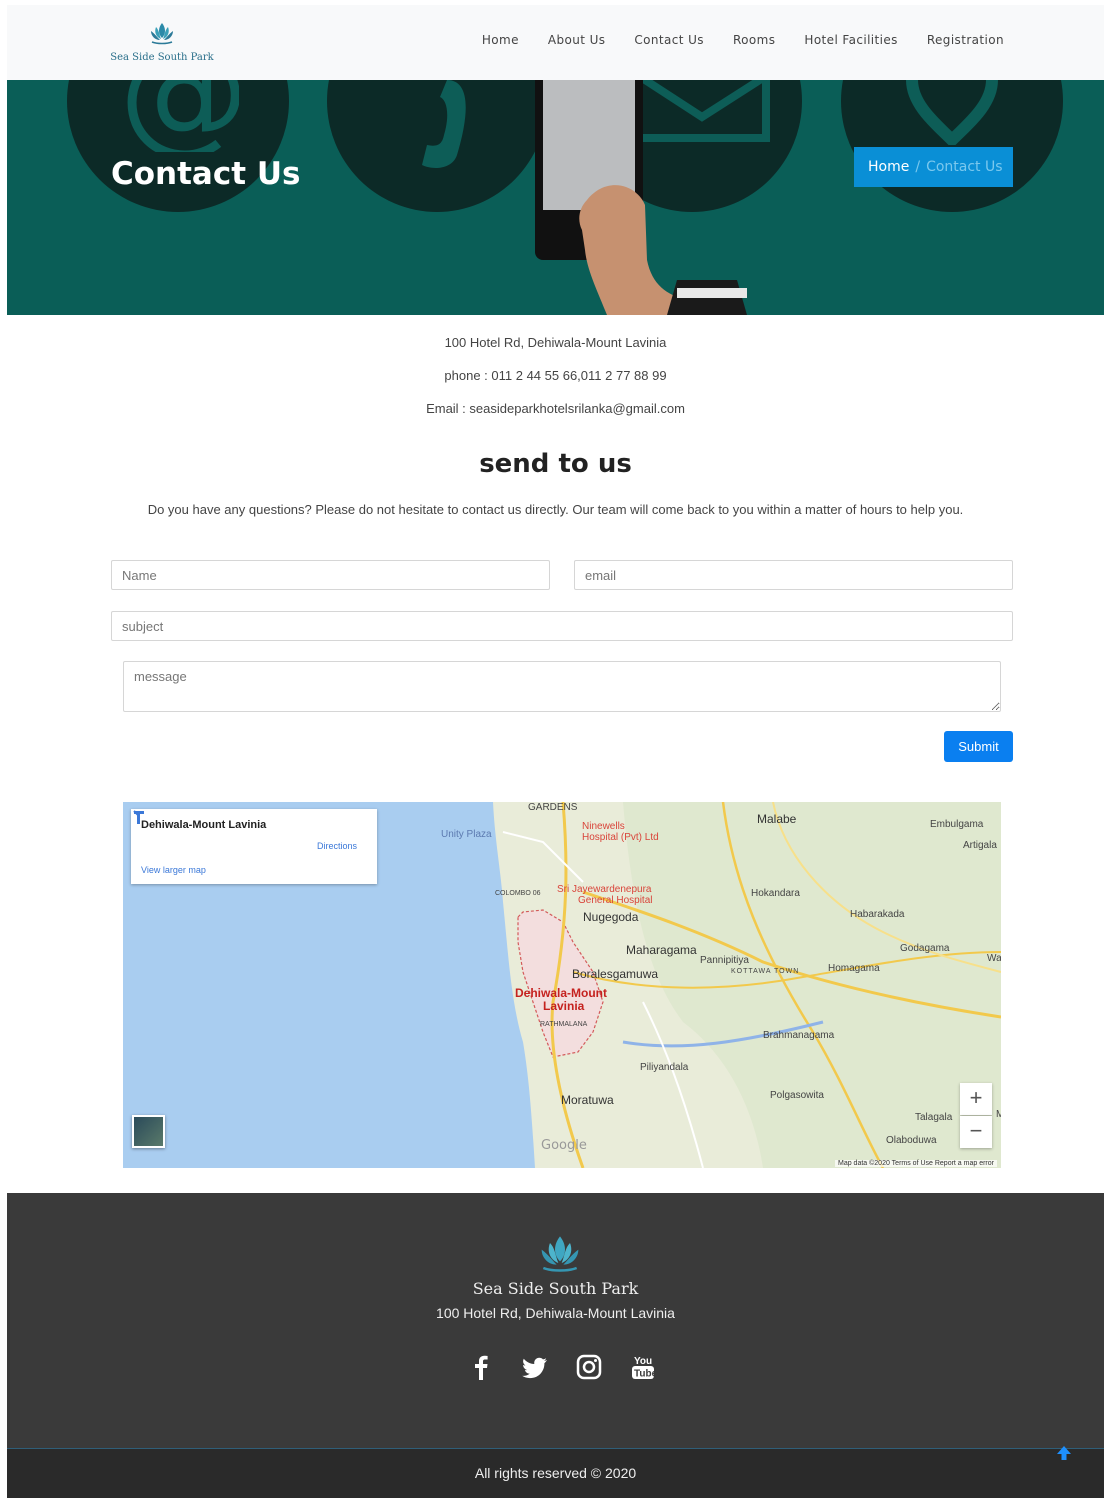 The height and width of the screenshot is (1498, 1104). I want to click on map-label-nugegoda: Nugegoda, so click(611, 917).